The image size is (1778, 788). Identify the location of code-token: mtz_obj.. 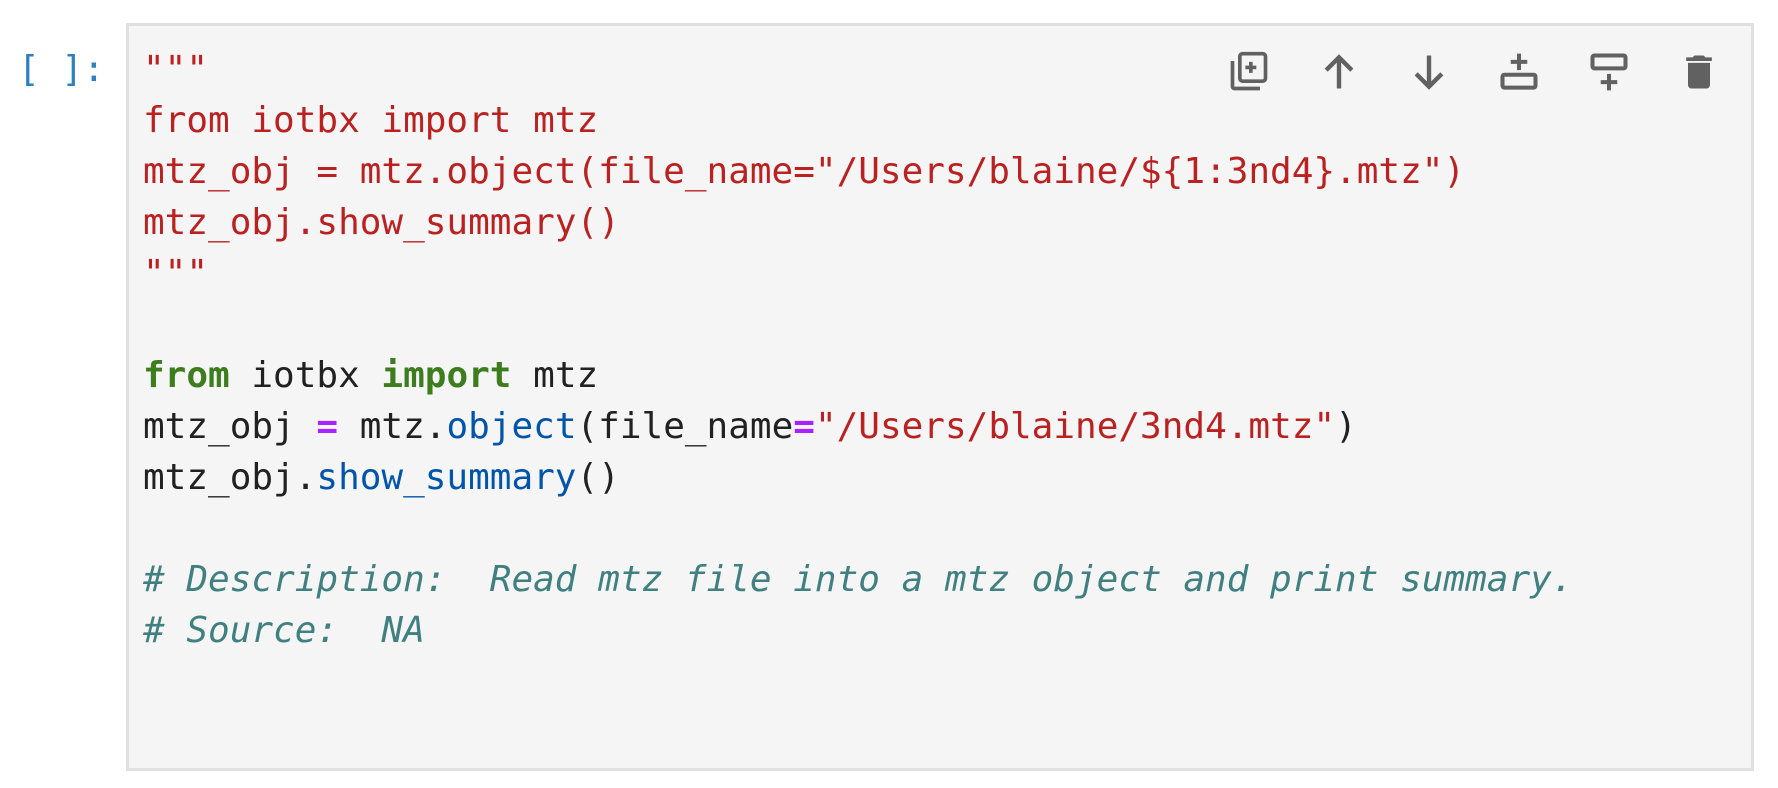
(230, 477).